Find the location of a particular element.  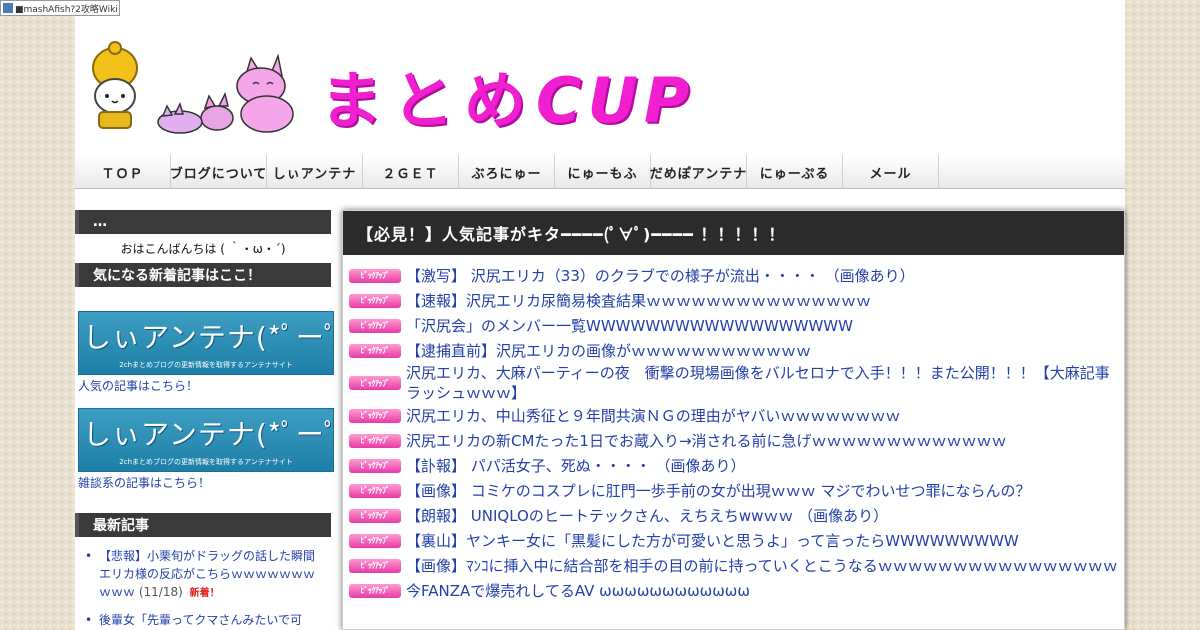

article-row: ﾋﾟｯｸｱｯﾌﾟ 「沢尻会」のメンバー一覧WWWWWWWWWWWWWWWWWW is located at coordinates (736, 325).